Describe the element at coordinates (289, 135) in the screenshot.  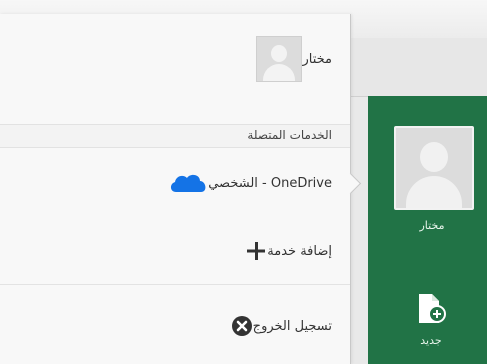
I see `connected-services-header-label: الخدمات المتصلة` at that location.